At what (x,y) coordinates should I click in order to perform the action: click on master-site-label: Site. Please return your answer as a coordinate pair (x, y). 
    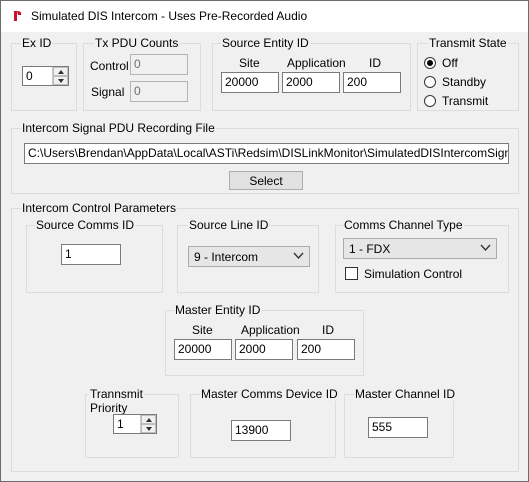
    Looking at the image, I should click on (202, 330).